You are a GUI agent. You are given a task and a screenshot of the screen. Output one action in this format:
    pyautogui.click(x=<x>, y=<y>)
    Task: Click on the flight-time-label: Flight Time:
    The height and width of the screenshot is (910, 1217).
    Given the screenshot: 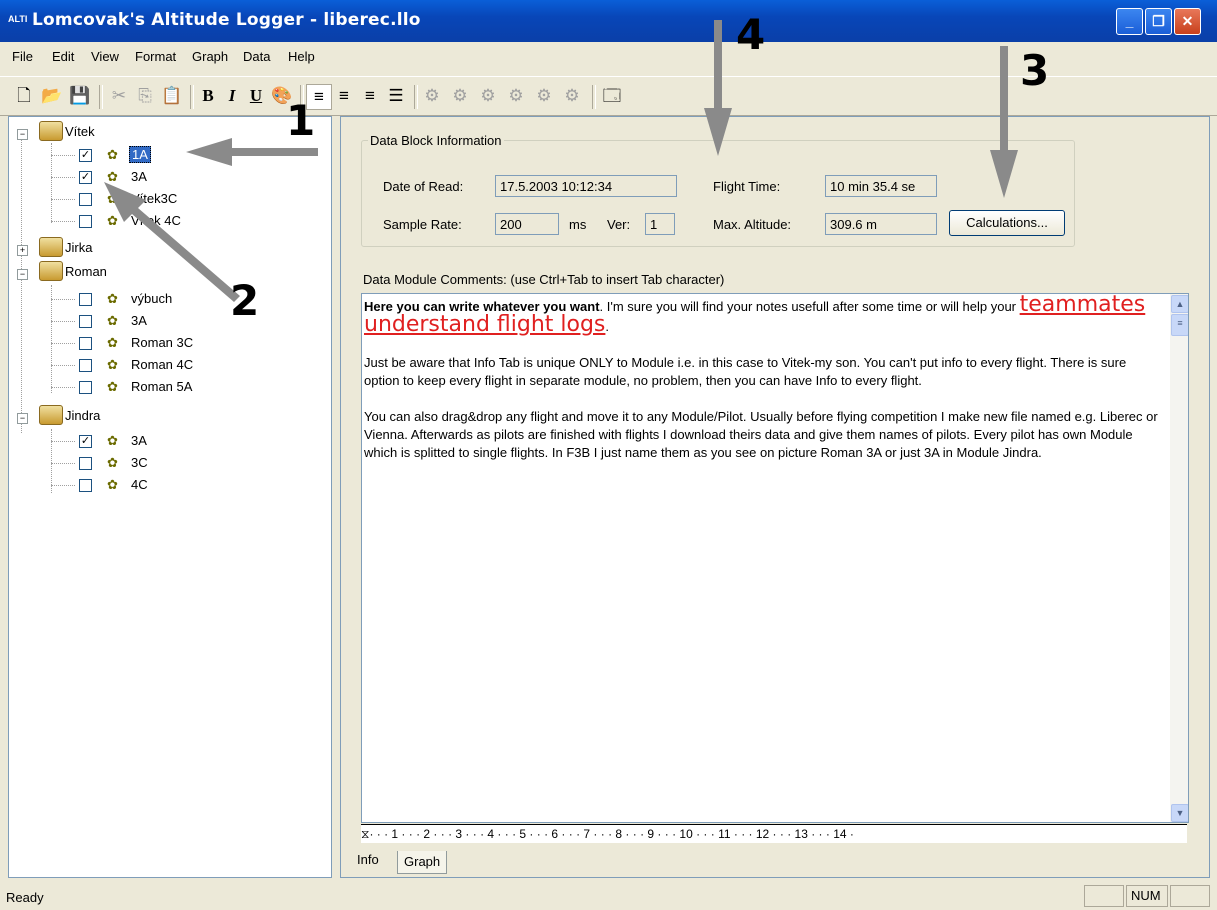 What is the action you would take?
    pyautogui.click(x=747, y=186)
    